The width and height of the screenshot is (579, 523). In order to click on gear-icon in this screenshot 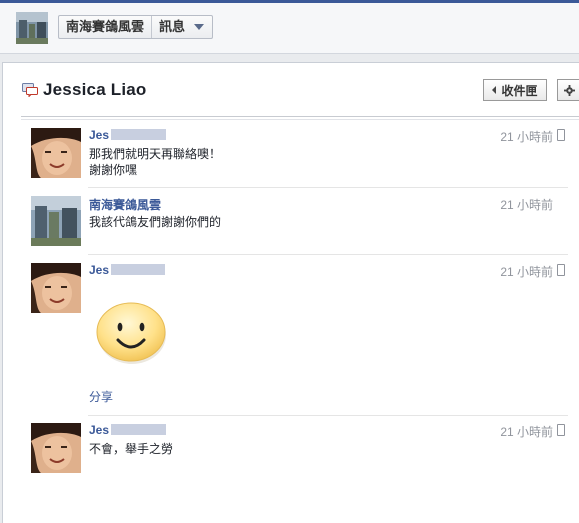, I will do `click(569, 90)`.